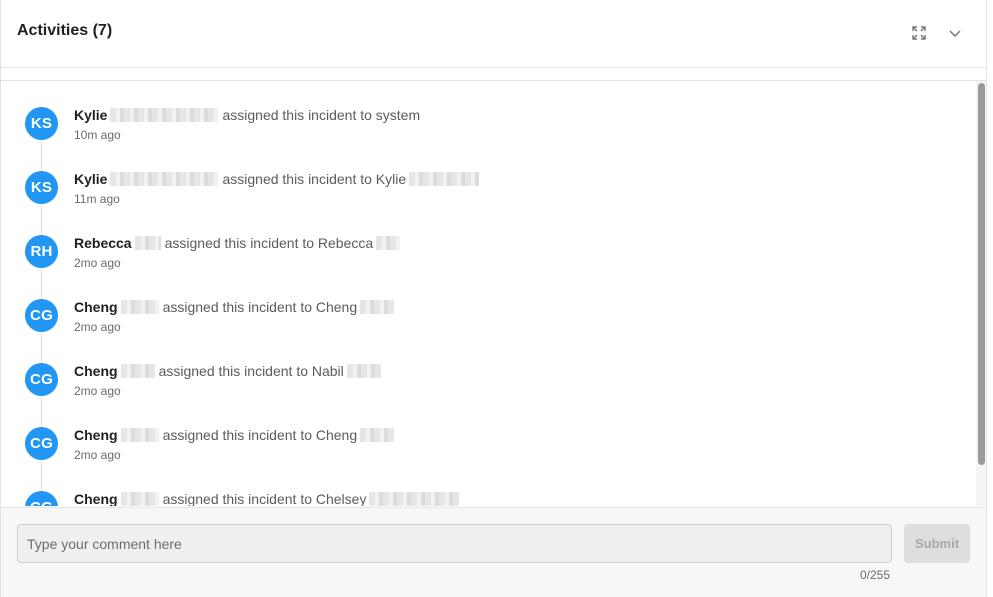  I want to click on scrollbar-track, so click(981, 293).